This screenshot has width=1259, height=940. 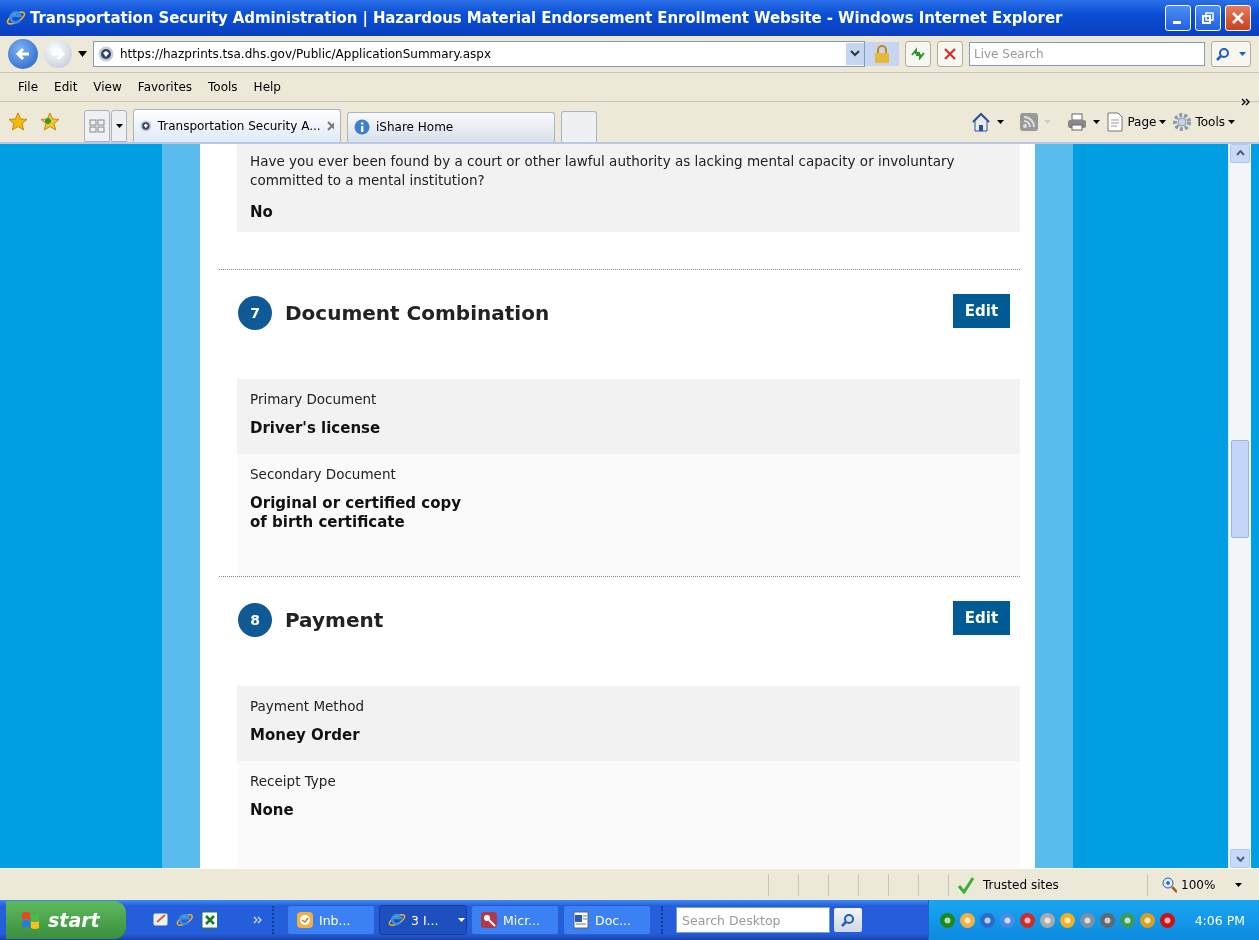 I want to click on key-icon, so click(x=489, y=920).